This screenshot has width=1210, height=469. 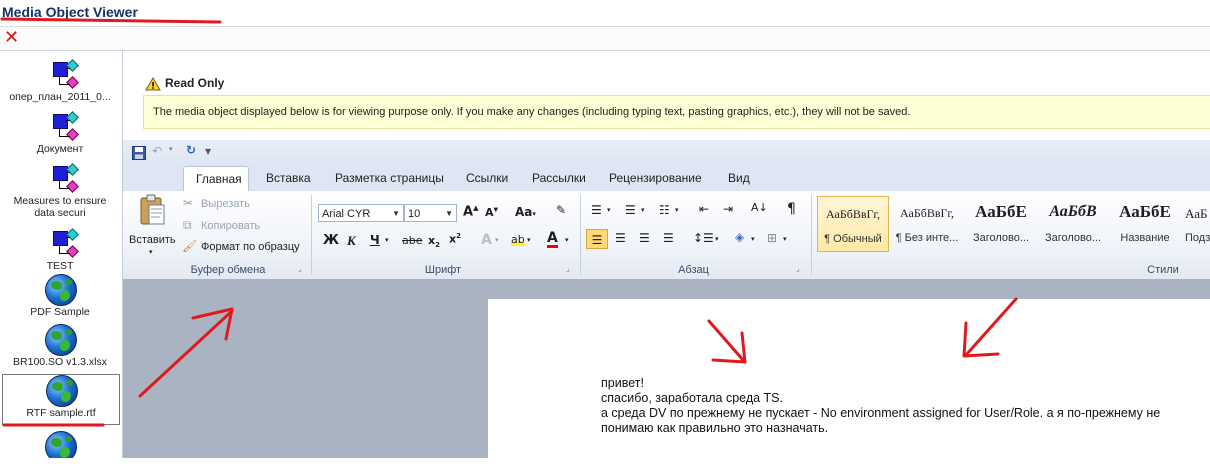 I want to click on tab-insert: Вставка, so click(x=288, y=178).